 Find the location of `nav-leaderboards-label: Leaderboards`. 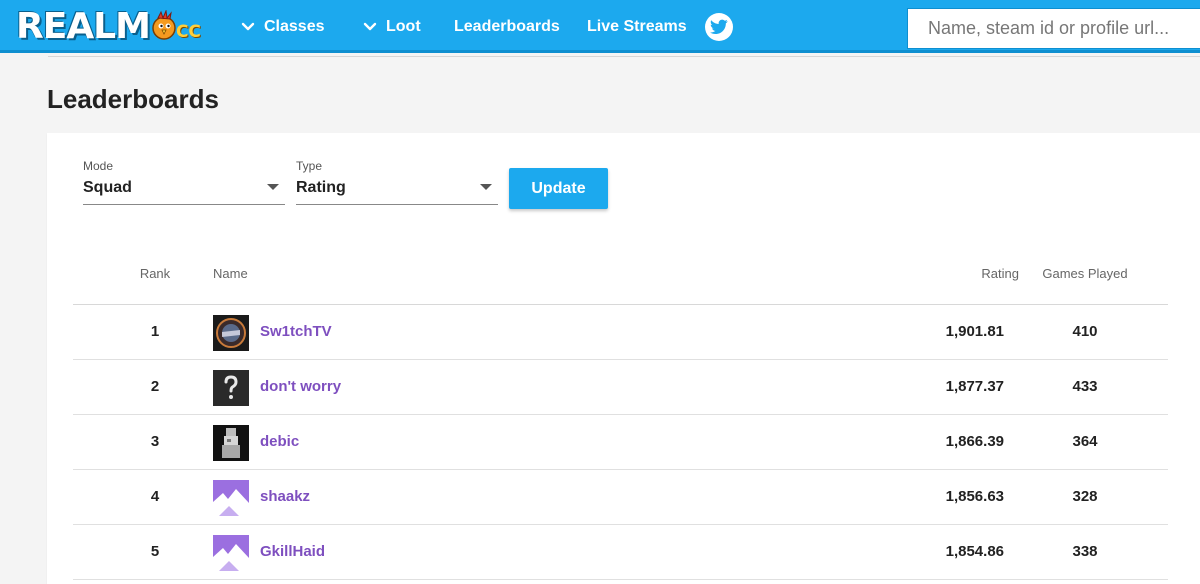

nav-leaderboards-label: Leaderboards is located at coordinates (507, 26).